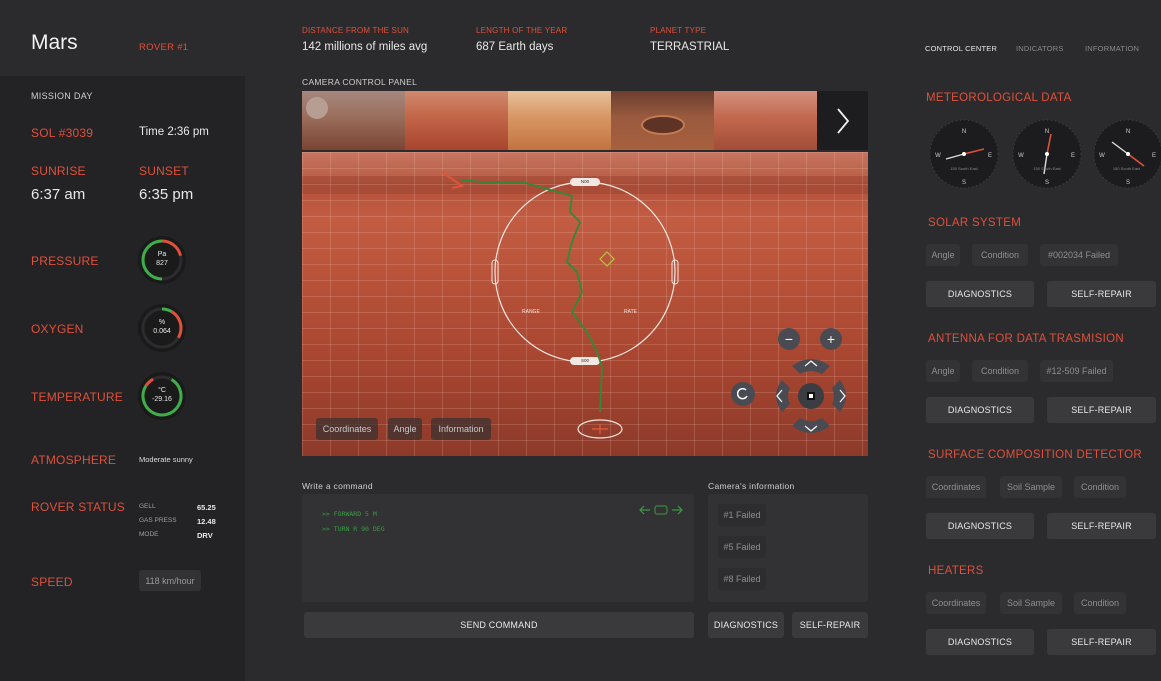 The image size is (1161, 681). What do you see at coordinates (1000, 255) in the screenshot?
I see `solar-condition-chip: Condition` at bounding box center [1000, 255].